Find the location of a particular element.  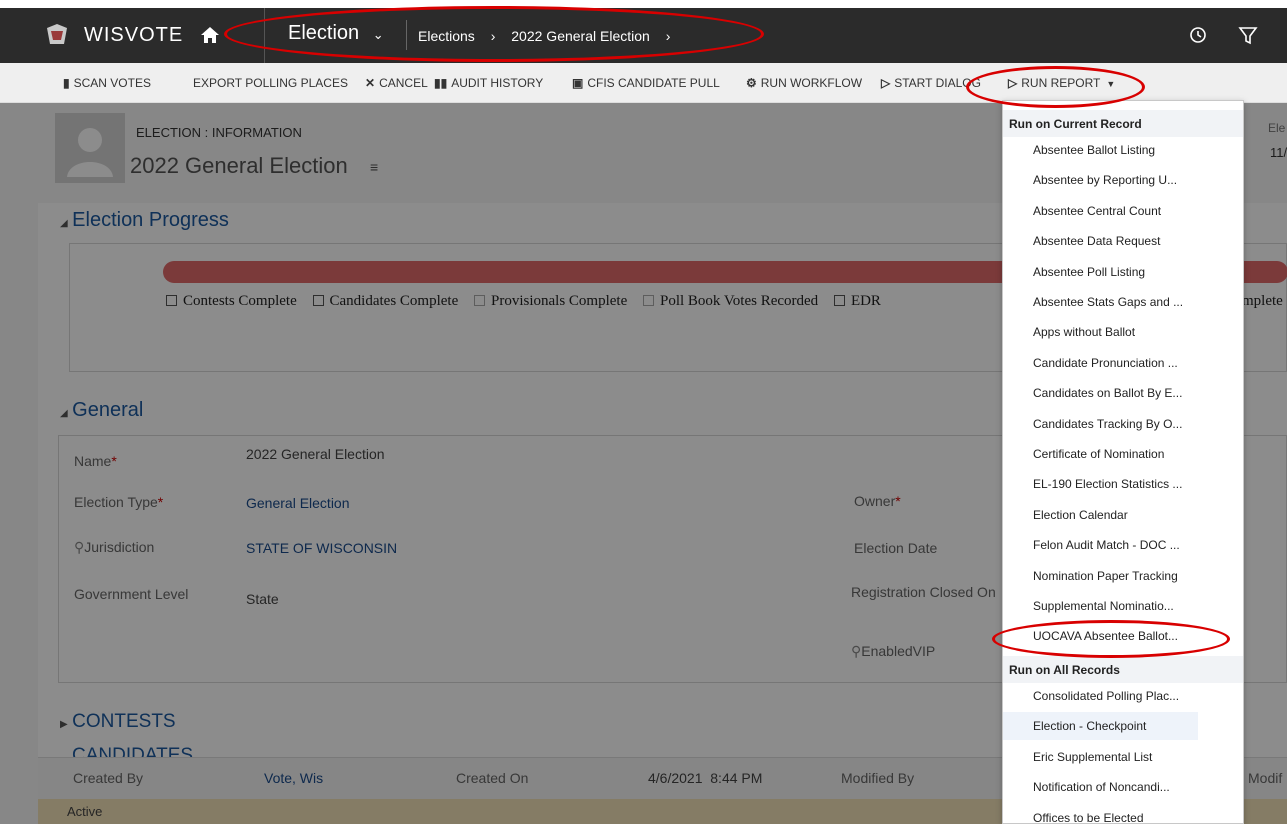

report-menu-item: Eric Supplemental List is located at coordinates (1092, 757).